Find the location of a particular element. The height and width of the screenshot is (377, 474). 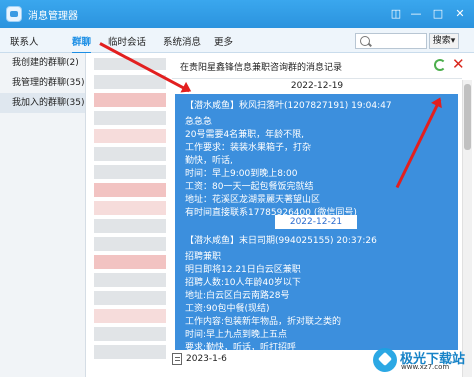

search-icon is located at coordinates (365, 41).